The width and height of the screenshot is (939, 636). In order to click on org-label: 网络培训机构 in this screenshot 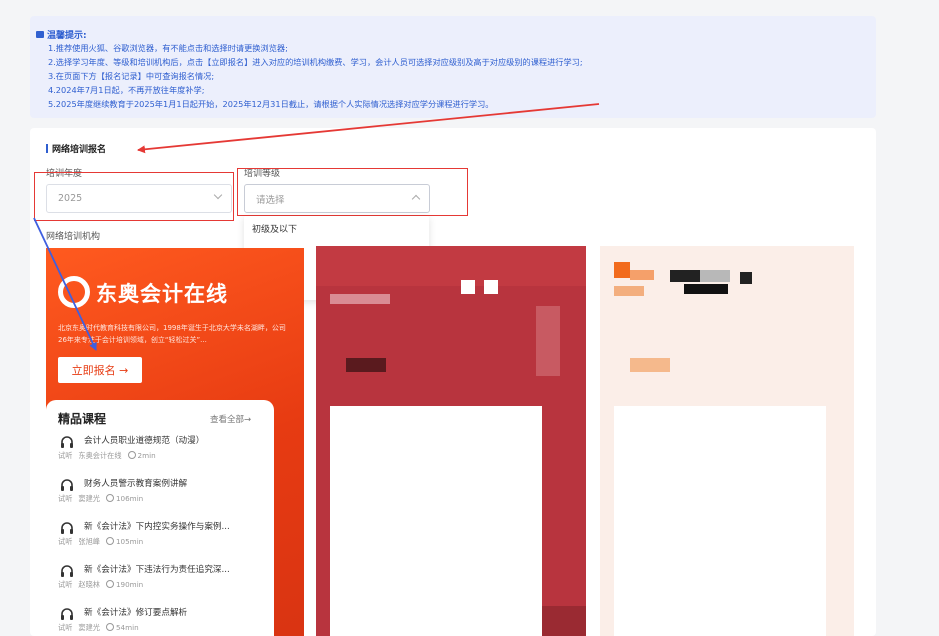, I will do `click(73, 237)`.